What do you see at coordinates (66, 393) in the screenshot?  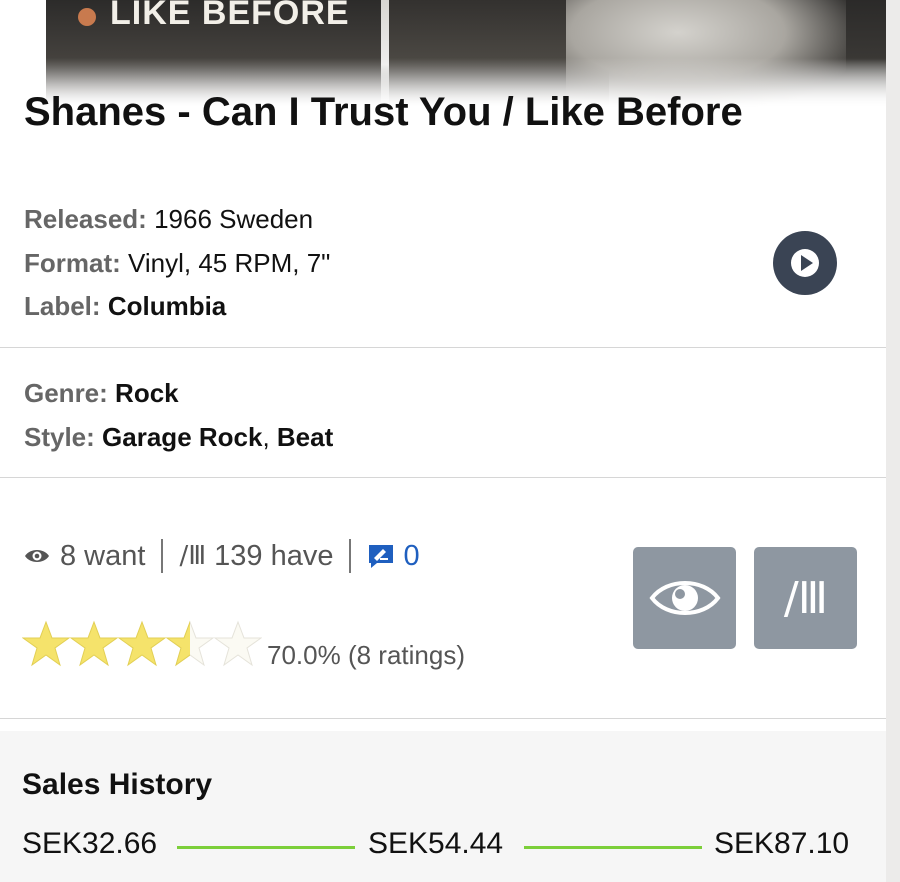 I see `genre-label: Genre:` at bounding box center [66, 393].